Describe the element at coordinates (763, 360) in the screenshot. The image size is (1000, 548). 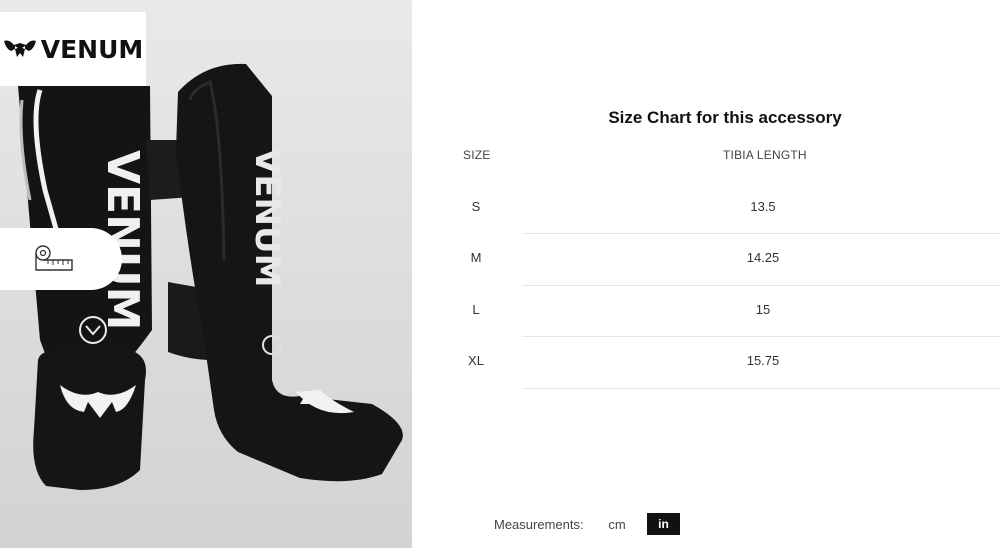
I see `table-row-tibia-length: 15.75` at that location.